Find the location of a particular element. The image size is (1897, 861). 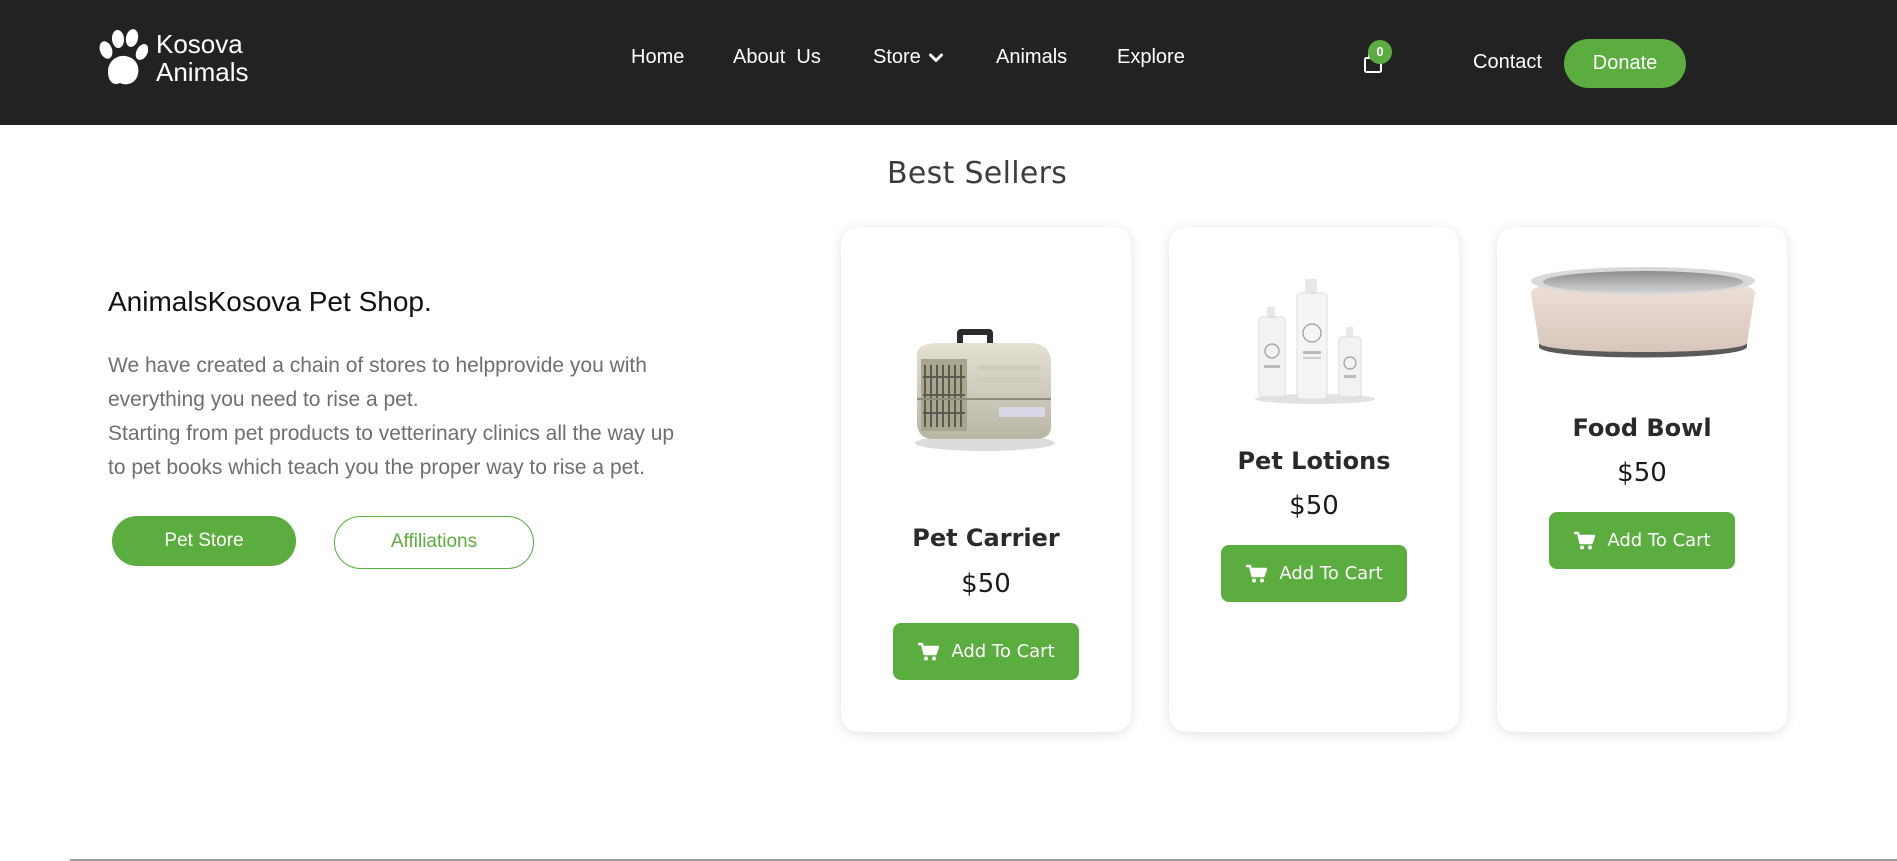

chevron-down-icon is located at coordinates (935, 57).